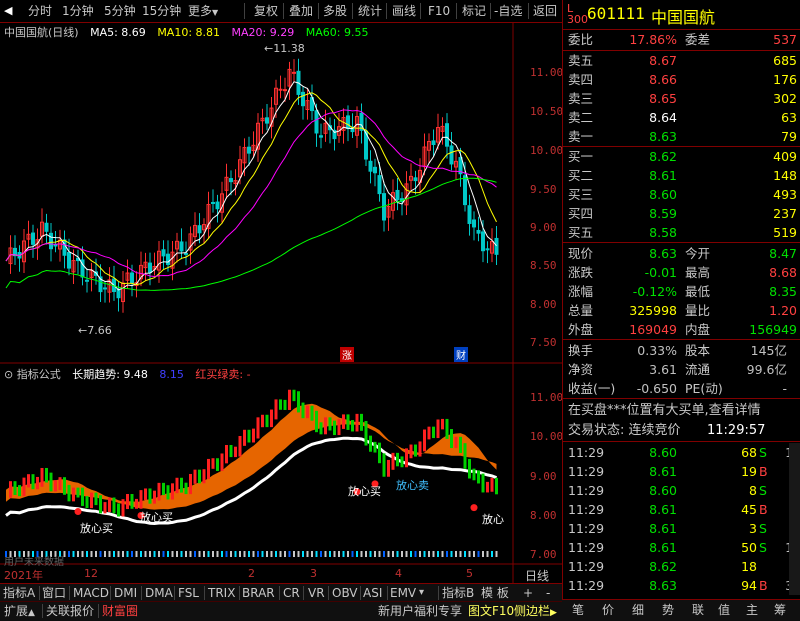 The height and width of the screenshot is (621, 800). What do you see at coordinates (681, 509) in the screenshot?
I see `tick-row: 11:298.6145B2` at bounding box center [681, 509].